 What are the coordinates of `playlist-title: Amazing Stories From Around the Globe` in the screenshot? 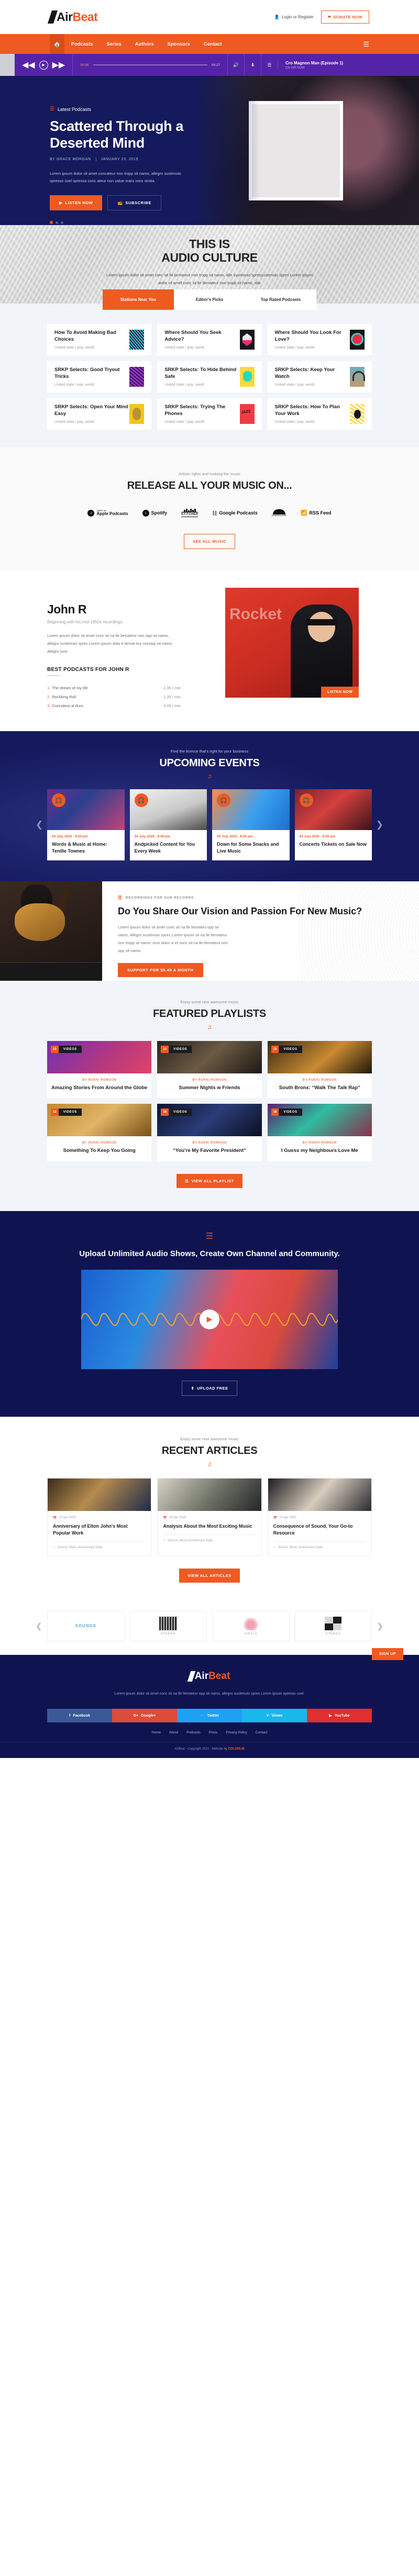 It's located at (99, 1088).